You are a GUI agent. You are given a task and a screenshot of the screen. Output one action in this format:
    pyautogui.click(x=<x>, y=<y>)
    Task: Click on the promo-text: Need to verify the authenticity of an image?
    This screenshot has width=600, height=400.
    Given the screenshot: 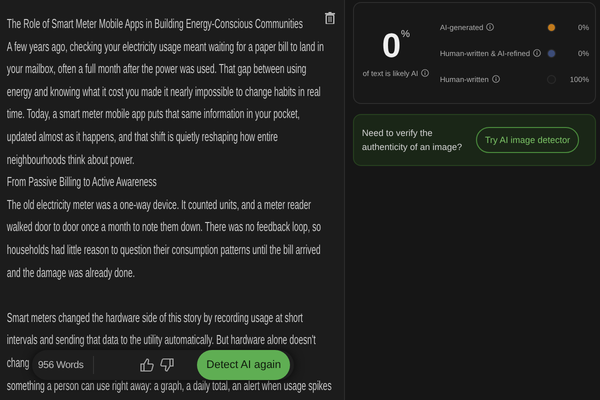 What is the action you would take?
    pyautogui.click(x=413, y=140)
    